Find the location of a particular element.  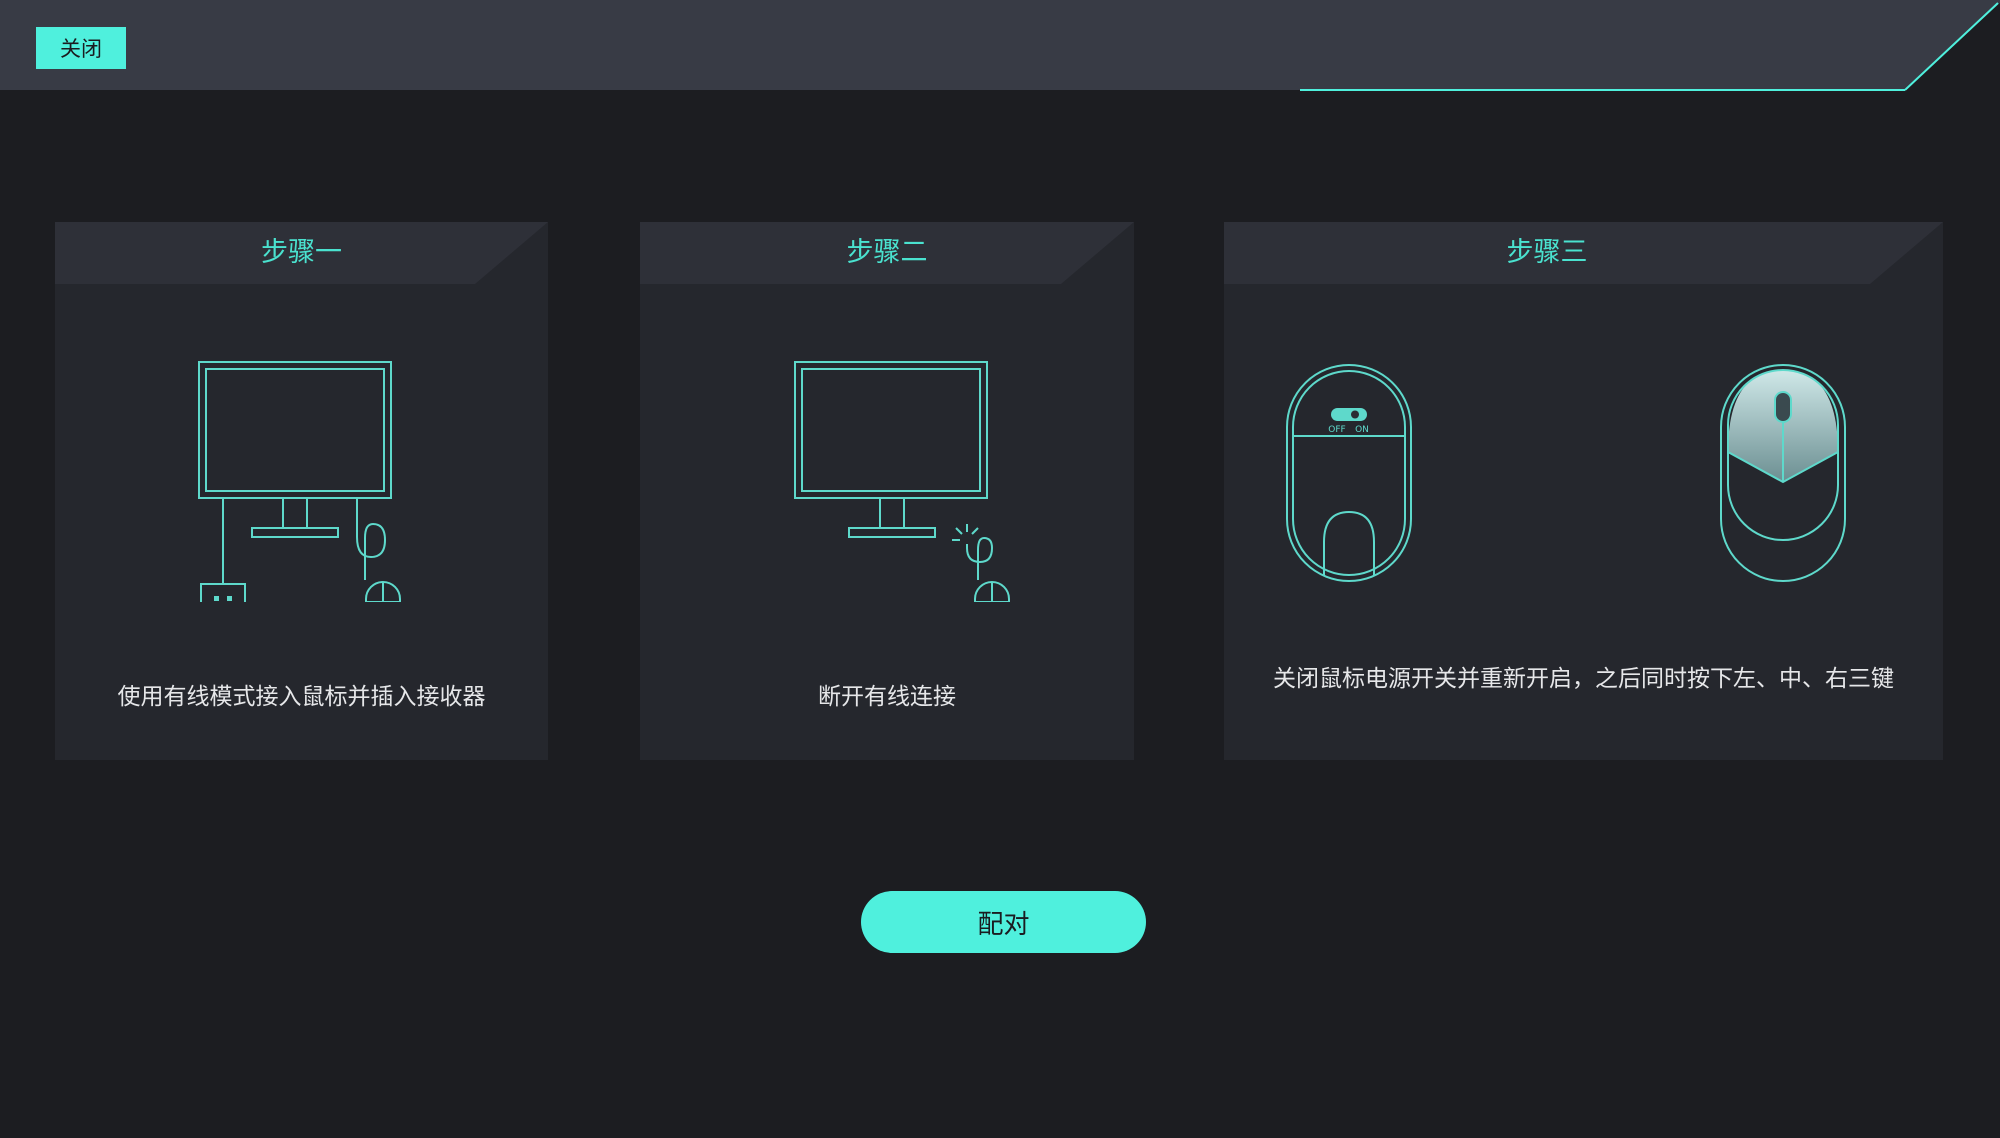

step-card-header: 步骤三 is located at coordinates (1583, 253).